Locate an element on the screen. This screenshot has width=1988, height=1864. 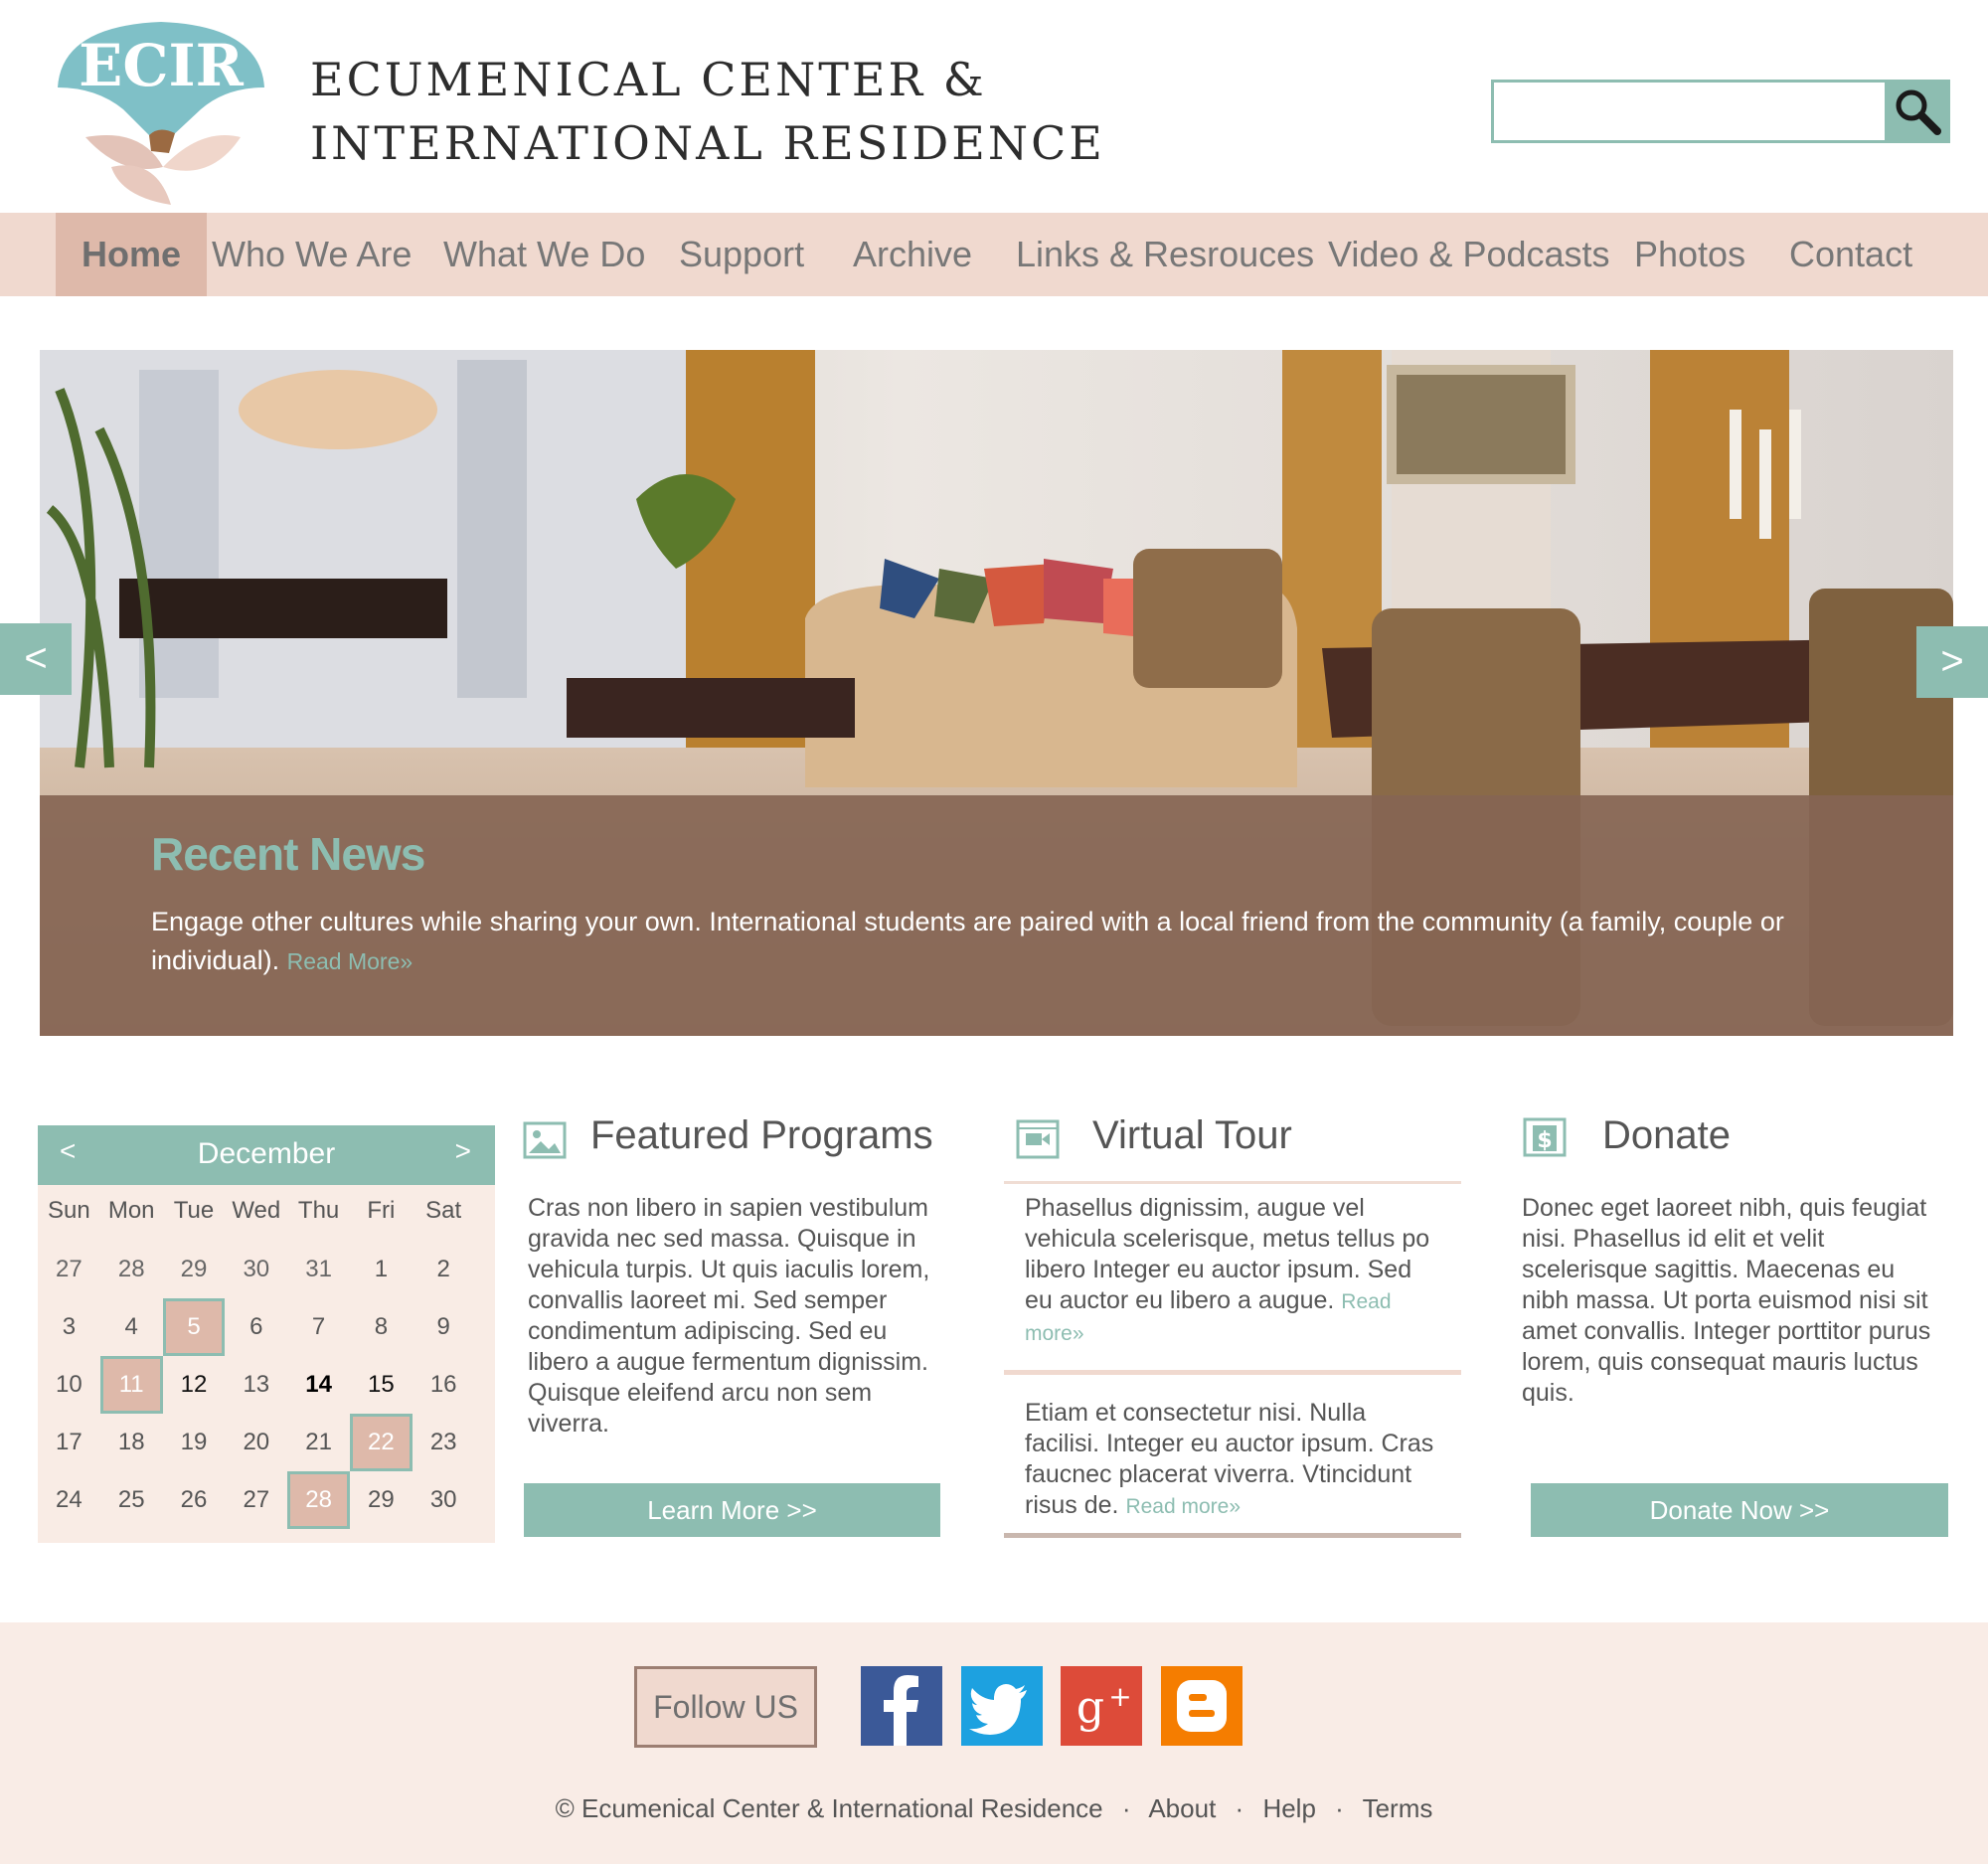
twitter-icon is located at coordinates (1002, 1706).